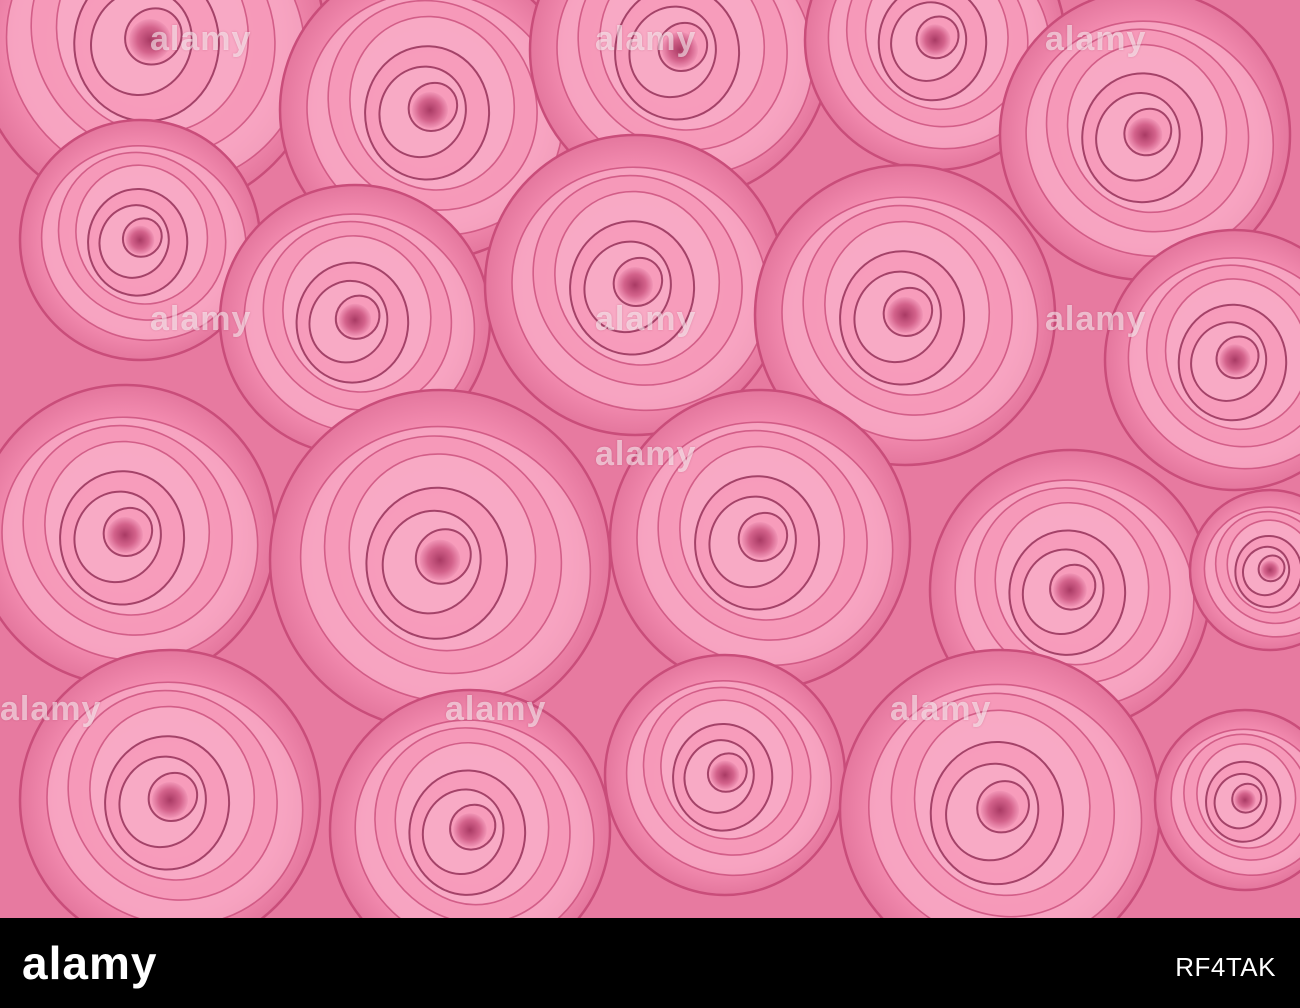 The width and height of the screenshot is (1300, 1008). Describe the element at coordinates (650, 963) in the screenshot. I see `footer-bar: alamy RF4TAK` at that location.